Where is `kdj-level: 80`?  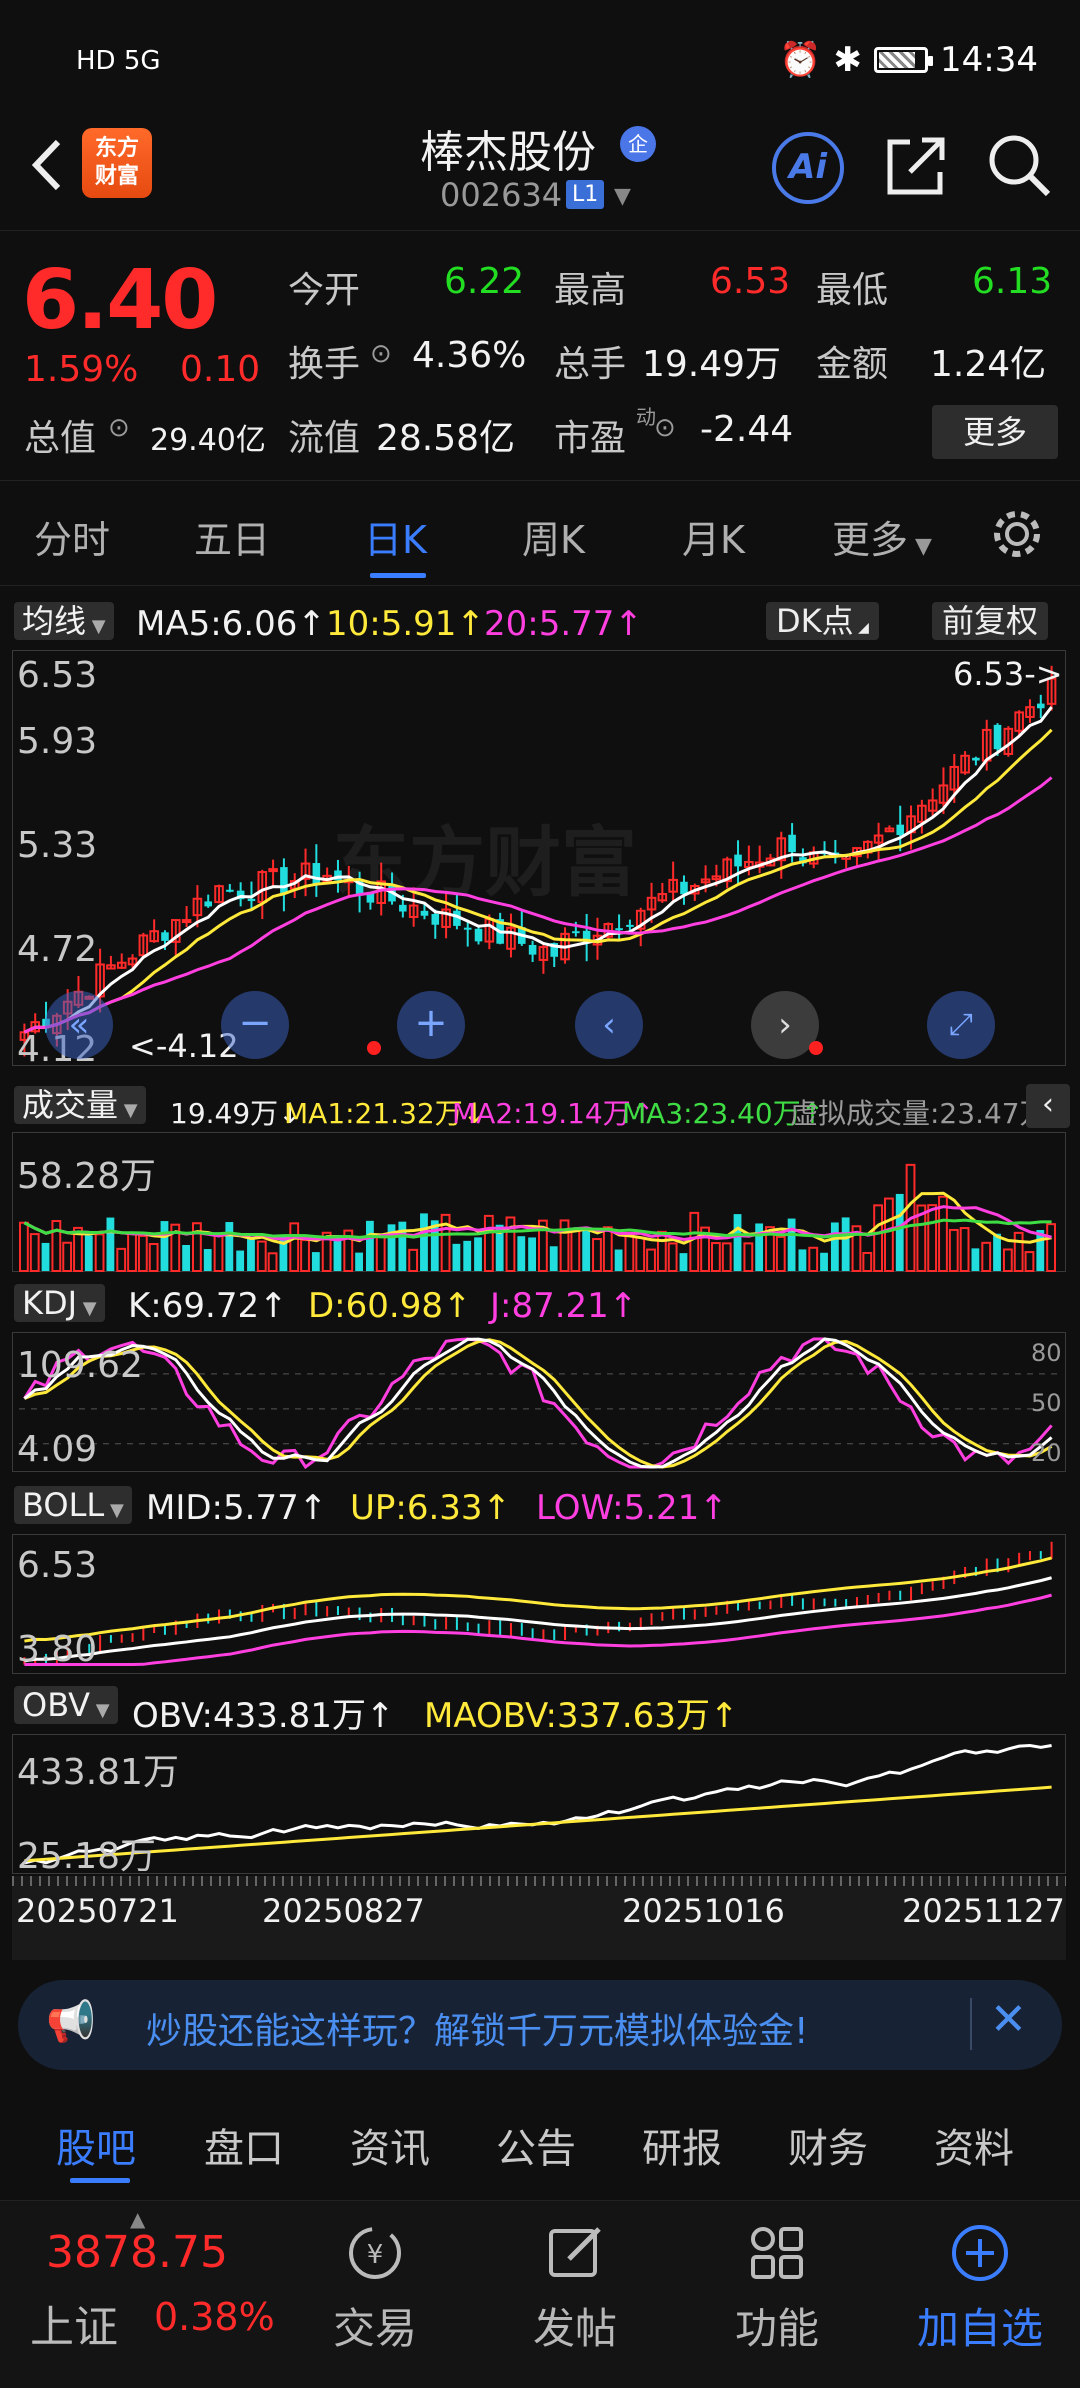
kdj-level: 80 is located at coordinates (1046, 1353).